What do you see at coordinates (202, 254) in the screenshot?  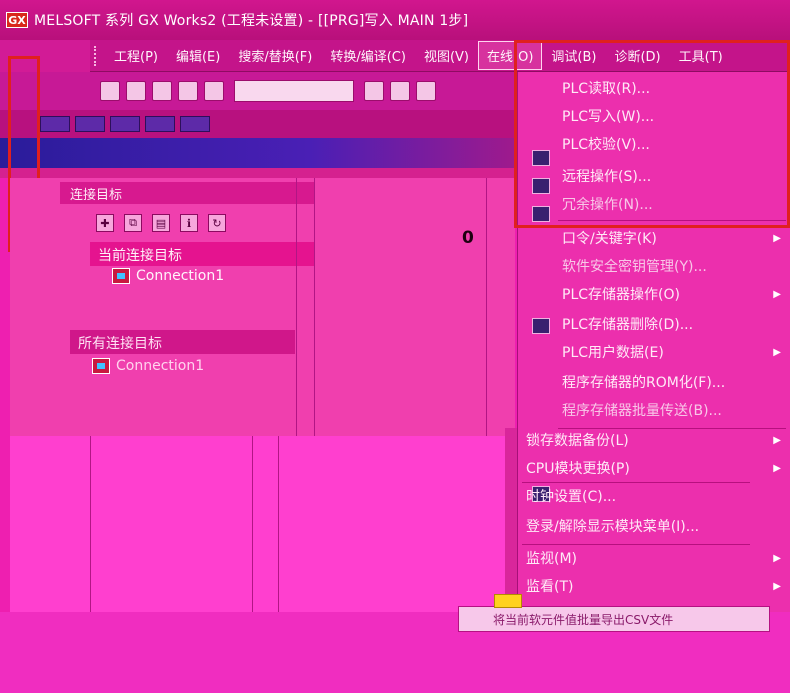 I see `current-connection-section: 当前连接目标` at bounding box center [202, 254].